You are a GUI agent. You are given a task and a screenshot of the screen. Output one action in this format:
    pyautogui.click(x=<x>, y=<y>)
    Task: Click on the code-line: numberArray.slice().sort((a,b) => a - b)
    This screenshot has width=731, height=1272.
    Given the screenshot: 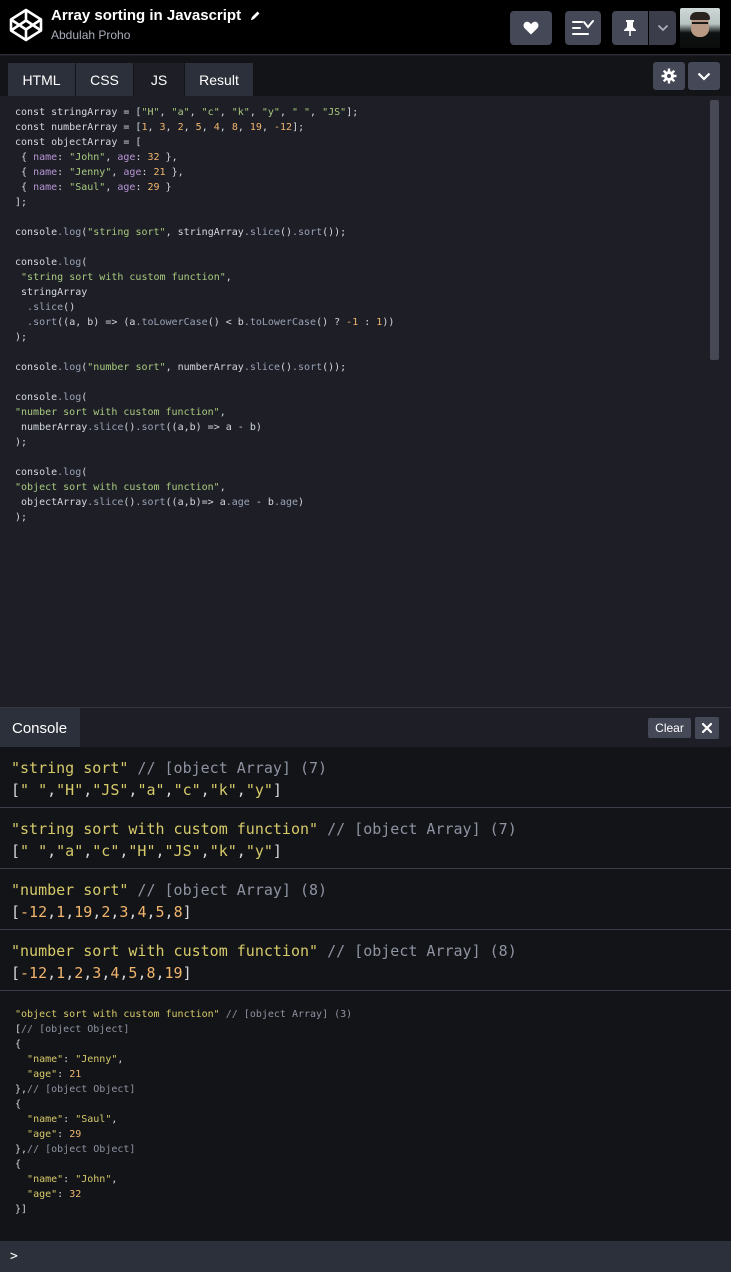 What is the action you would take?
    pyautogui.click(x=373, y=427)
    